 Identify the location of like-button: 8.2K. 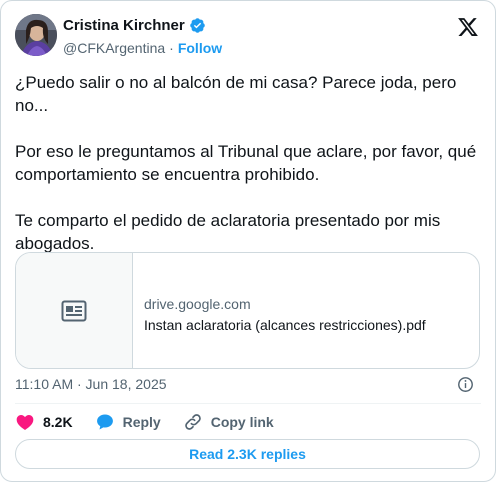
(44, 422).